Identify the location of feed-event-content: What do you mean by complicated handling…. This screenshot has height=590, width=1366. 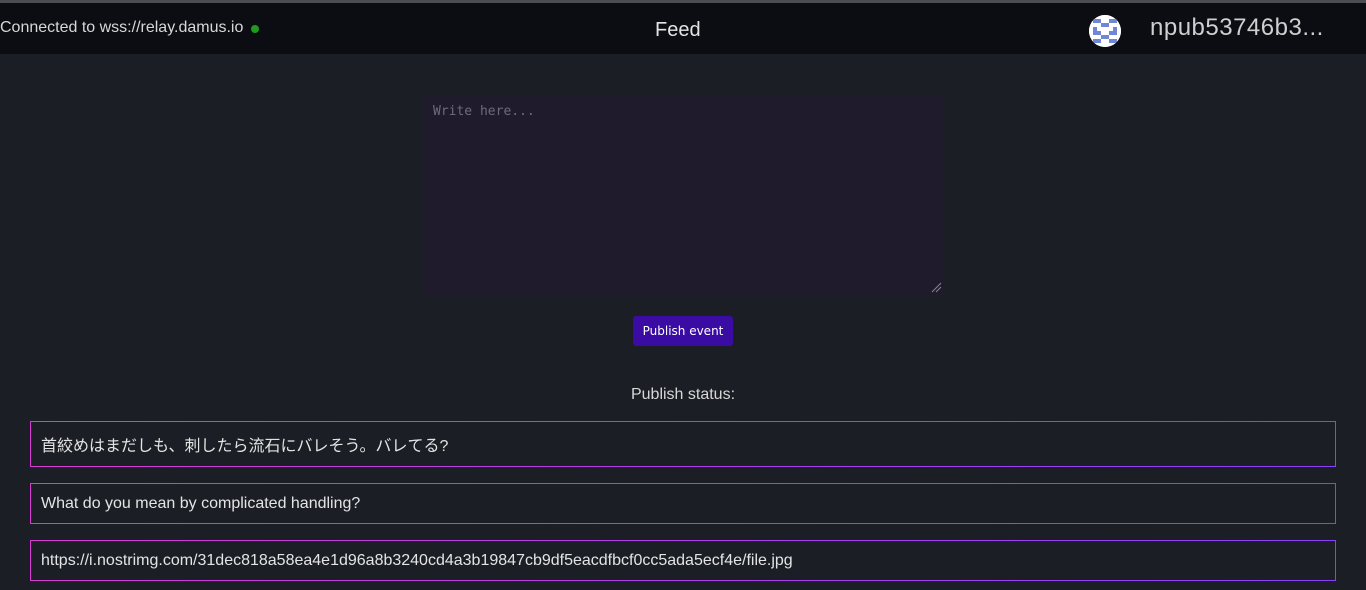
(201, 503).